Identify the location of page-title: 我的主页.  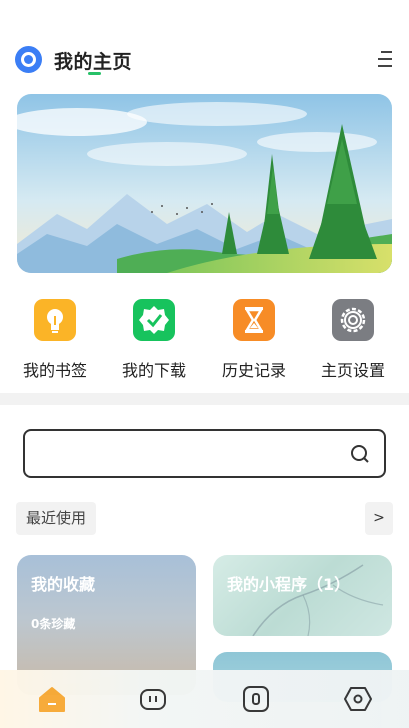
(93, 62).